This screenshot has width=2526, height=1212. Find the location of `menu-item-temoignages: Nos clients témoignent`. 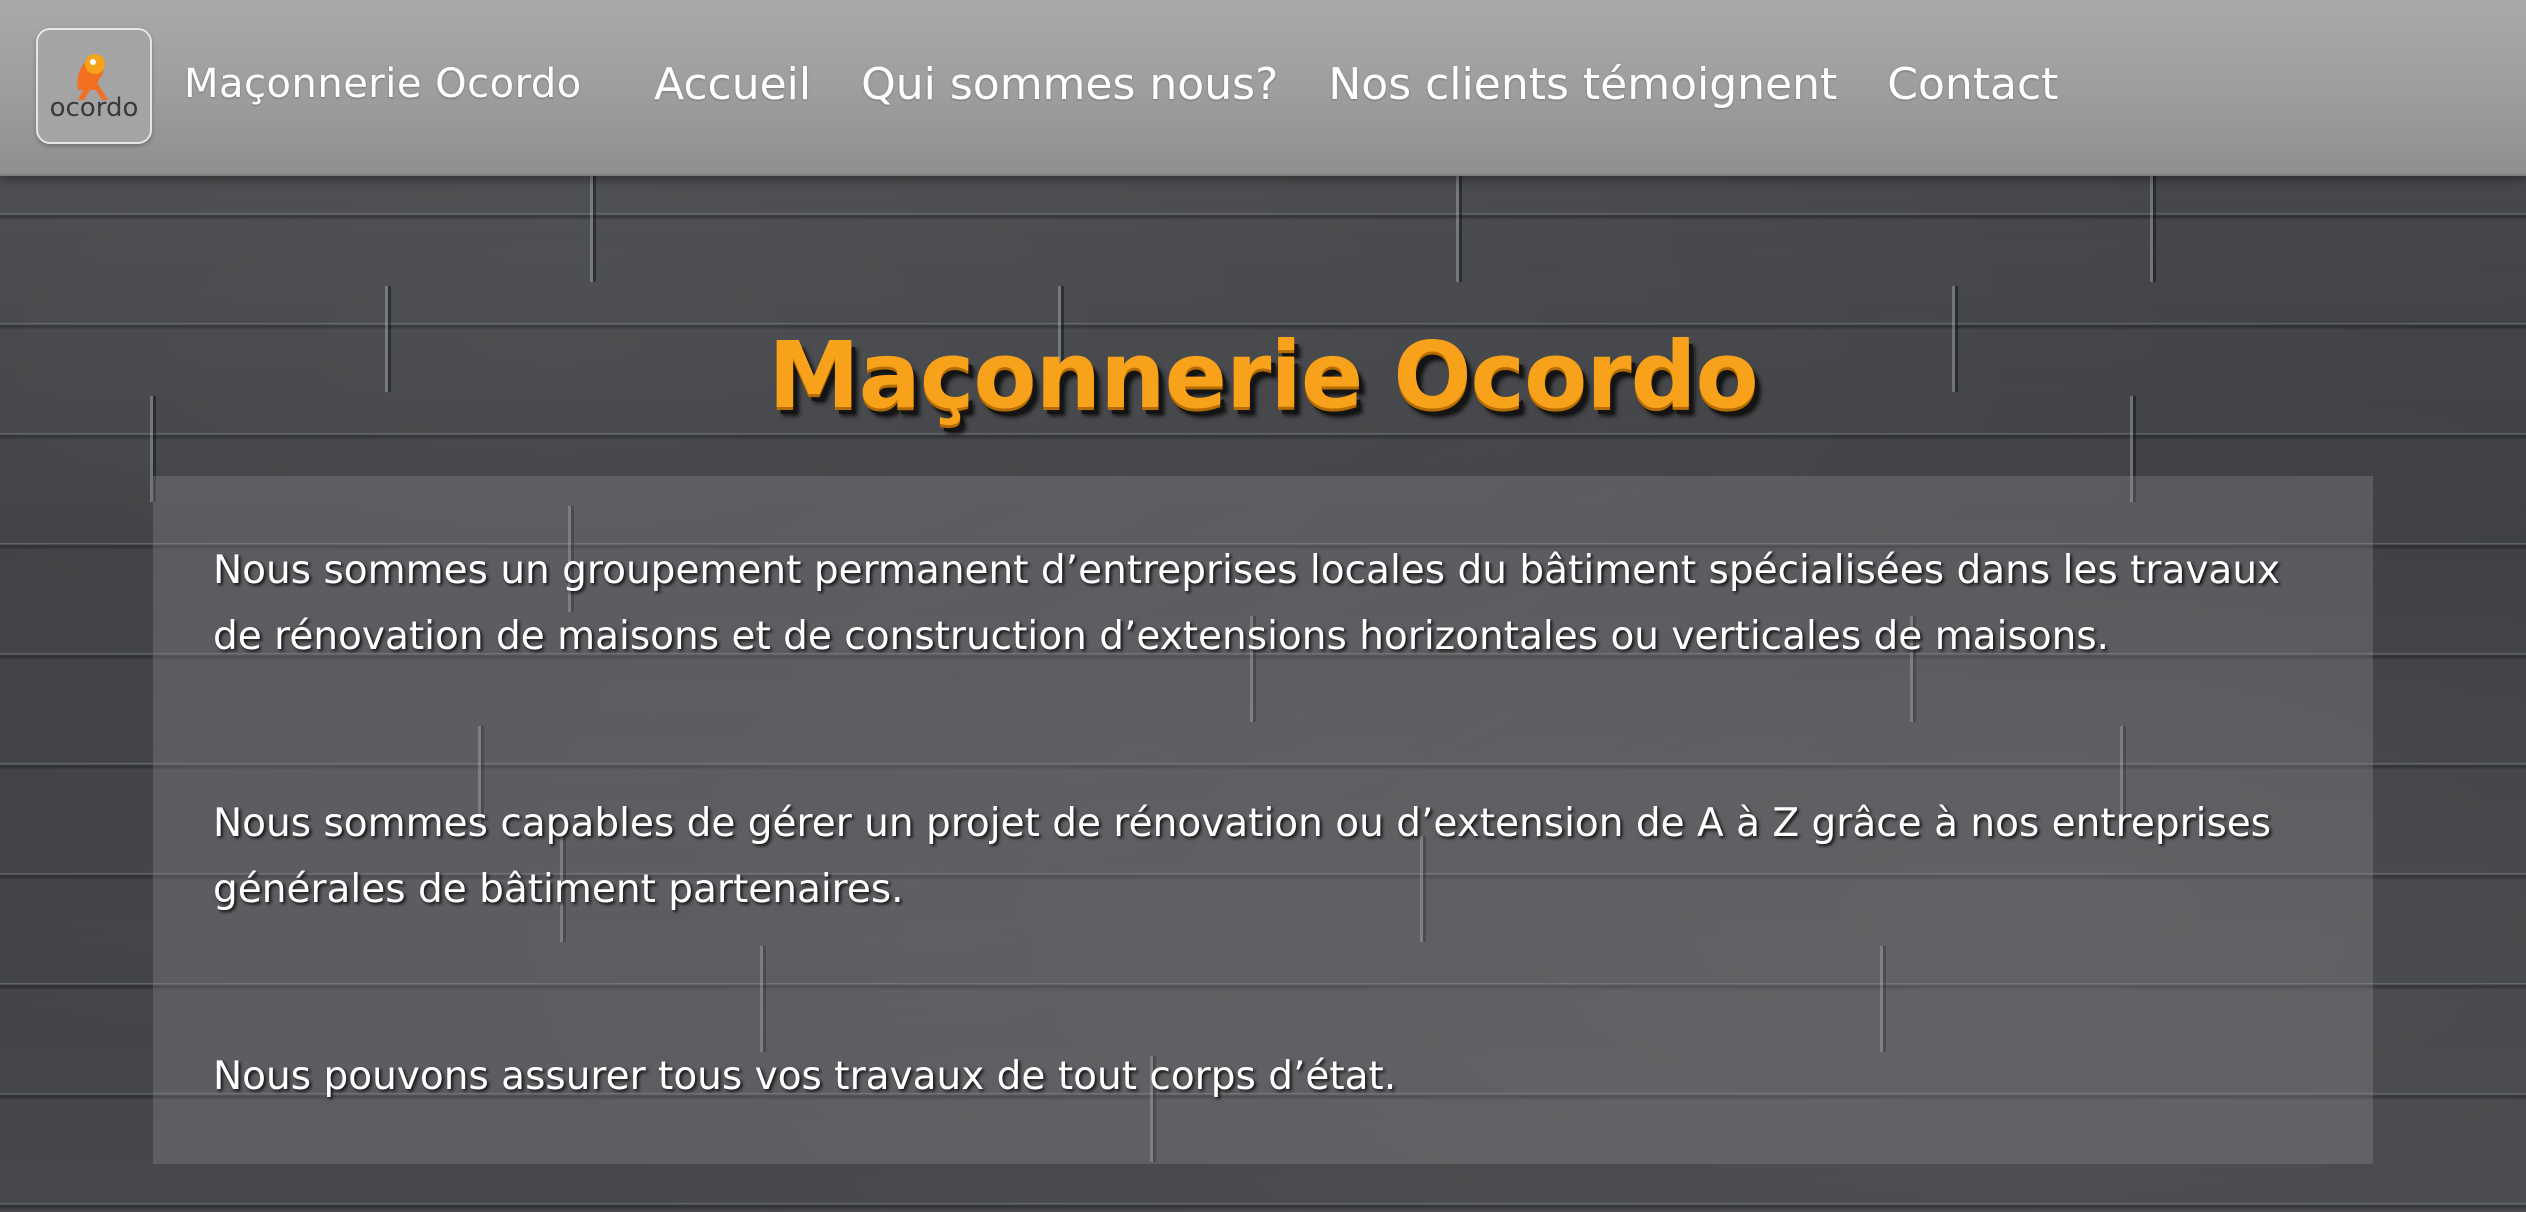

menu-item-temoignages: Nos clients témoignent is located at coordinates (1594, 85).